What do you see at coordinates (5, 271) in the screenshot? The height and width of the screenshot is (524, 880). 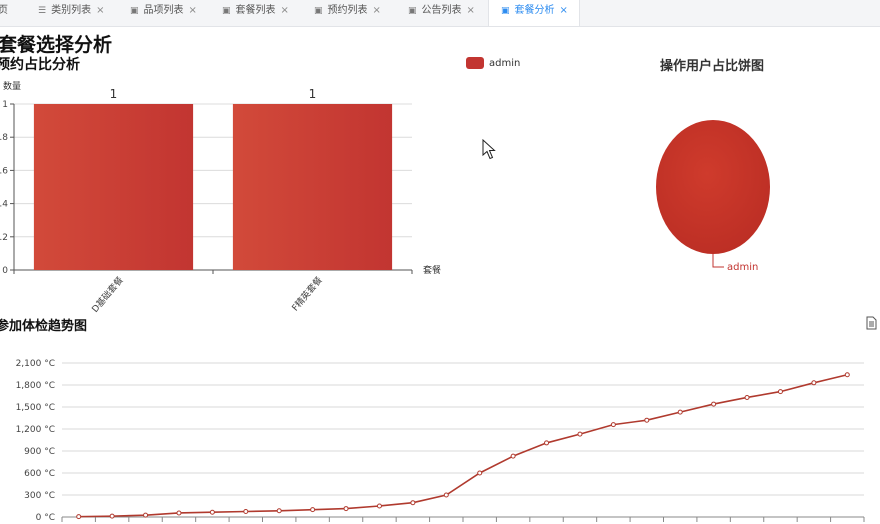 I see `y-tick-label: 0` at bounding box center [5, 271].